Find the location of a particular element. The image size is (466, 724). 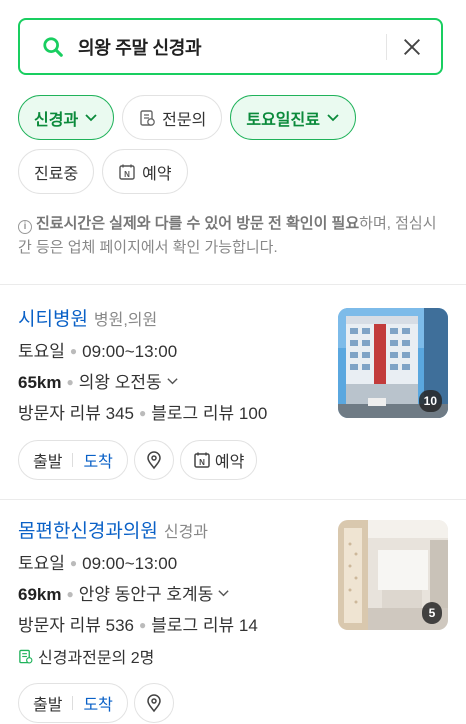

result-name: 몸편한신경과의원 is located at coordinates (88, 531).